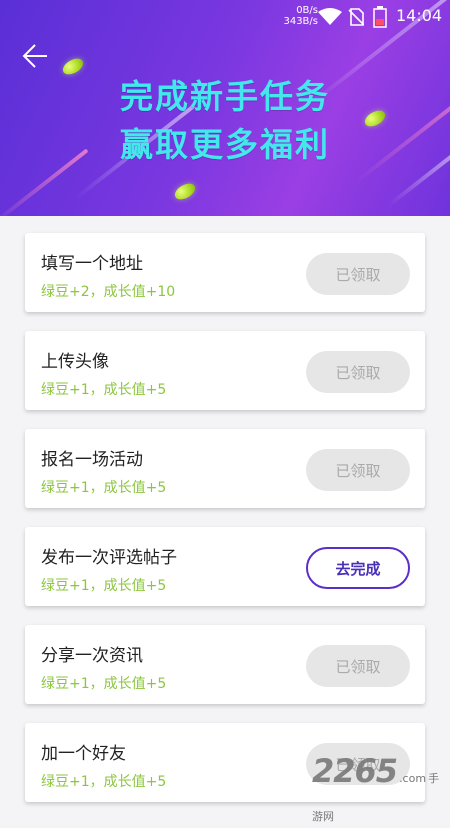  What do you see at coordinates (225, 370) in the screenshot?
I see `task-card: 上传头像 绿豆+1，成长值+5 已领取` at bounding box center [225, 370].